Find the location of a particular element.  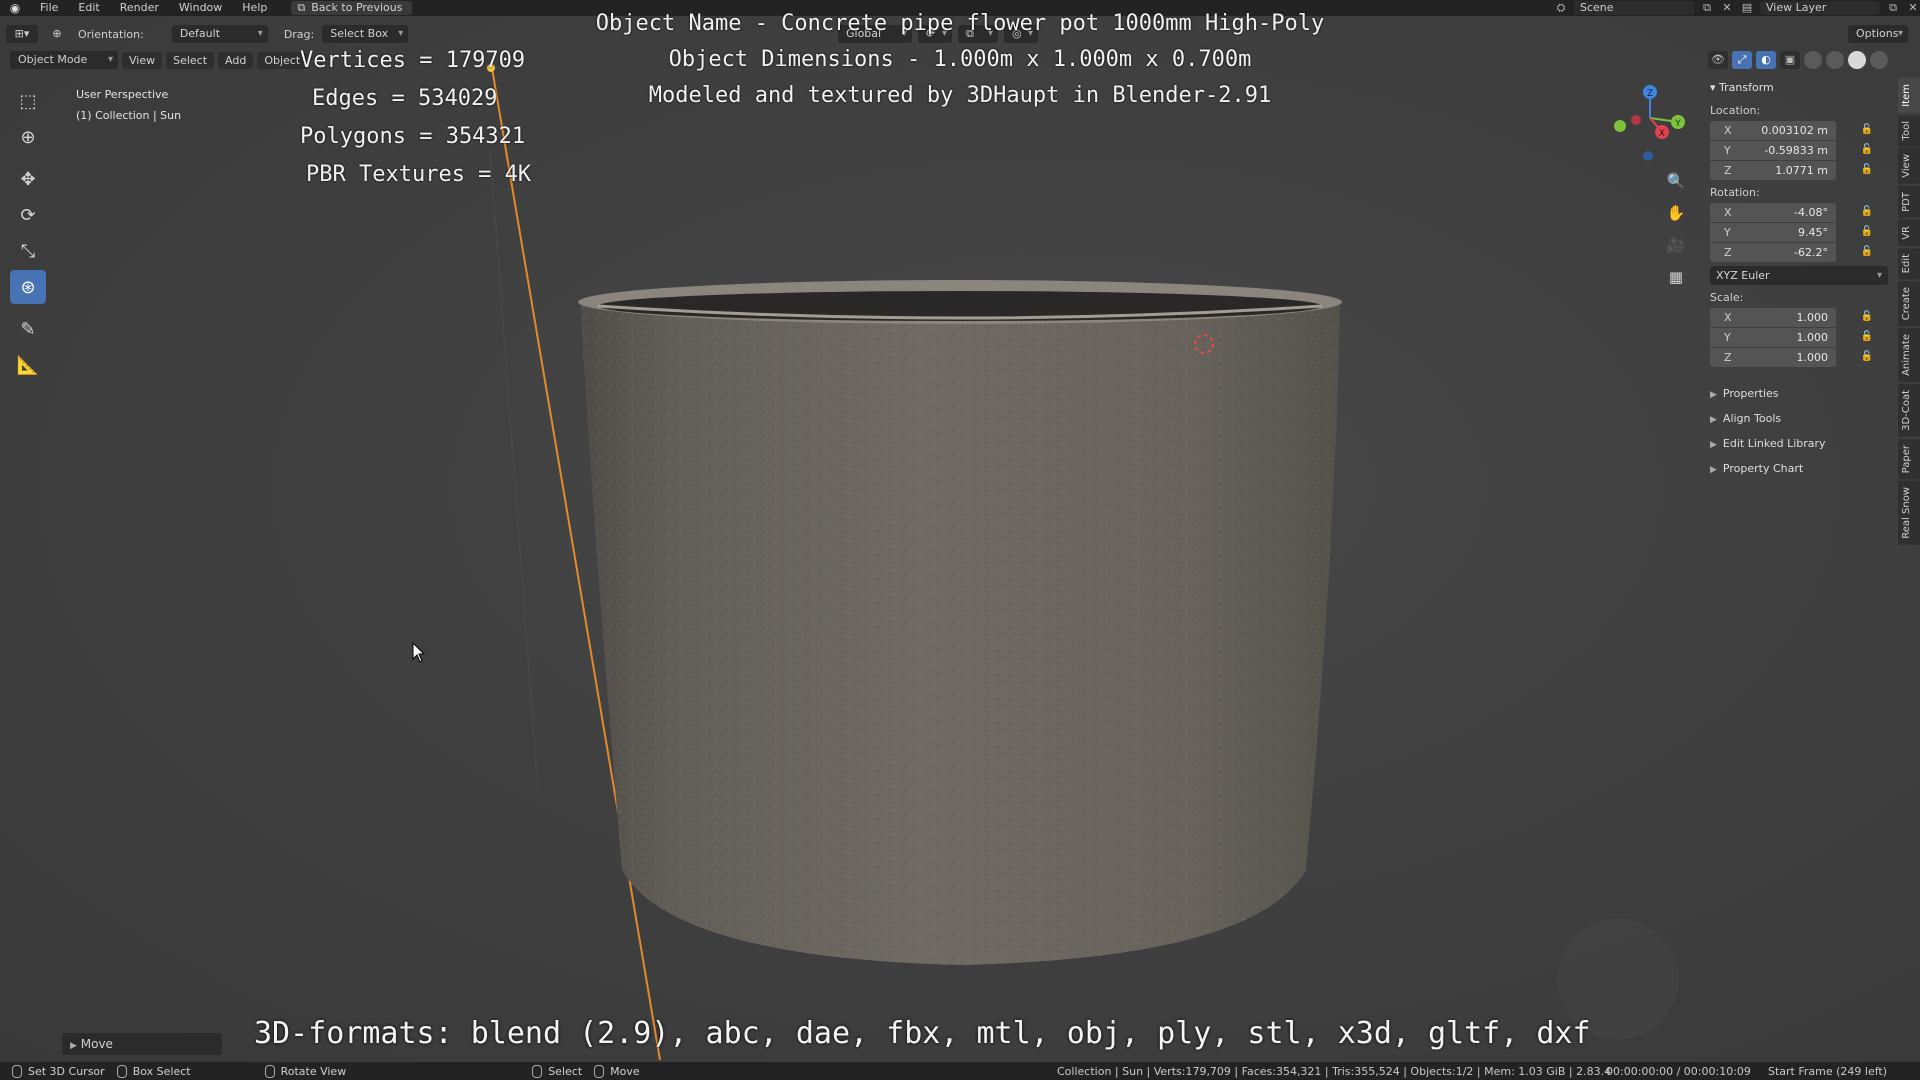

svg-text: X is located at coordinates (1662, 134).